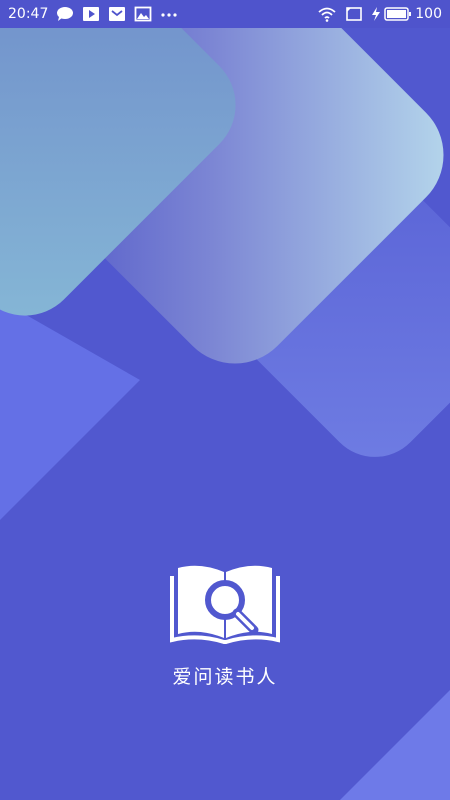  I want to click on battery-icon, so click(398, 14).